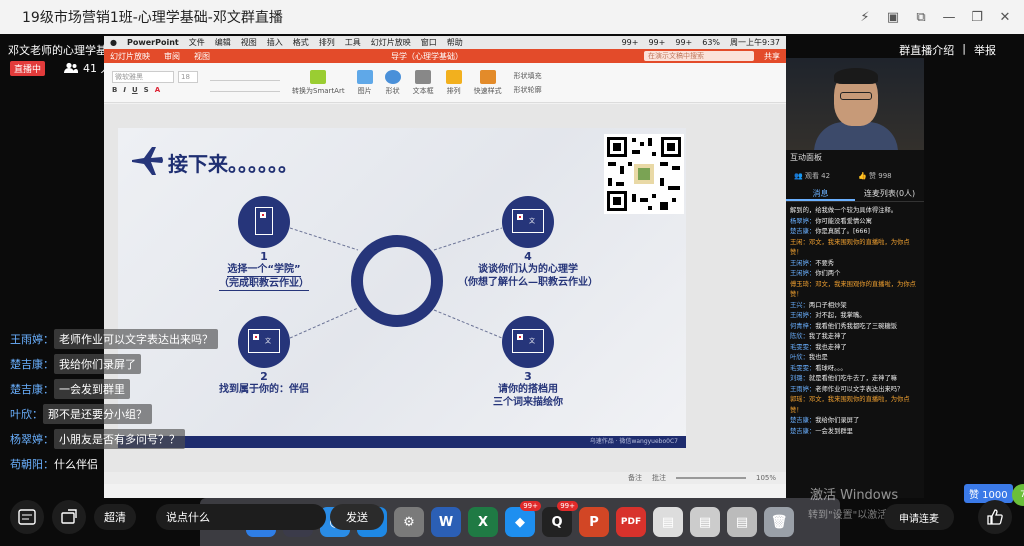 The image size is (1024, 546). What do you see at coordinates (772, 56) in the screenshot?
I see `share-button: 共享` at bounding box center [772, 56].